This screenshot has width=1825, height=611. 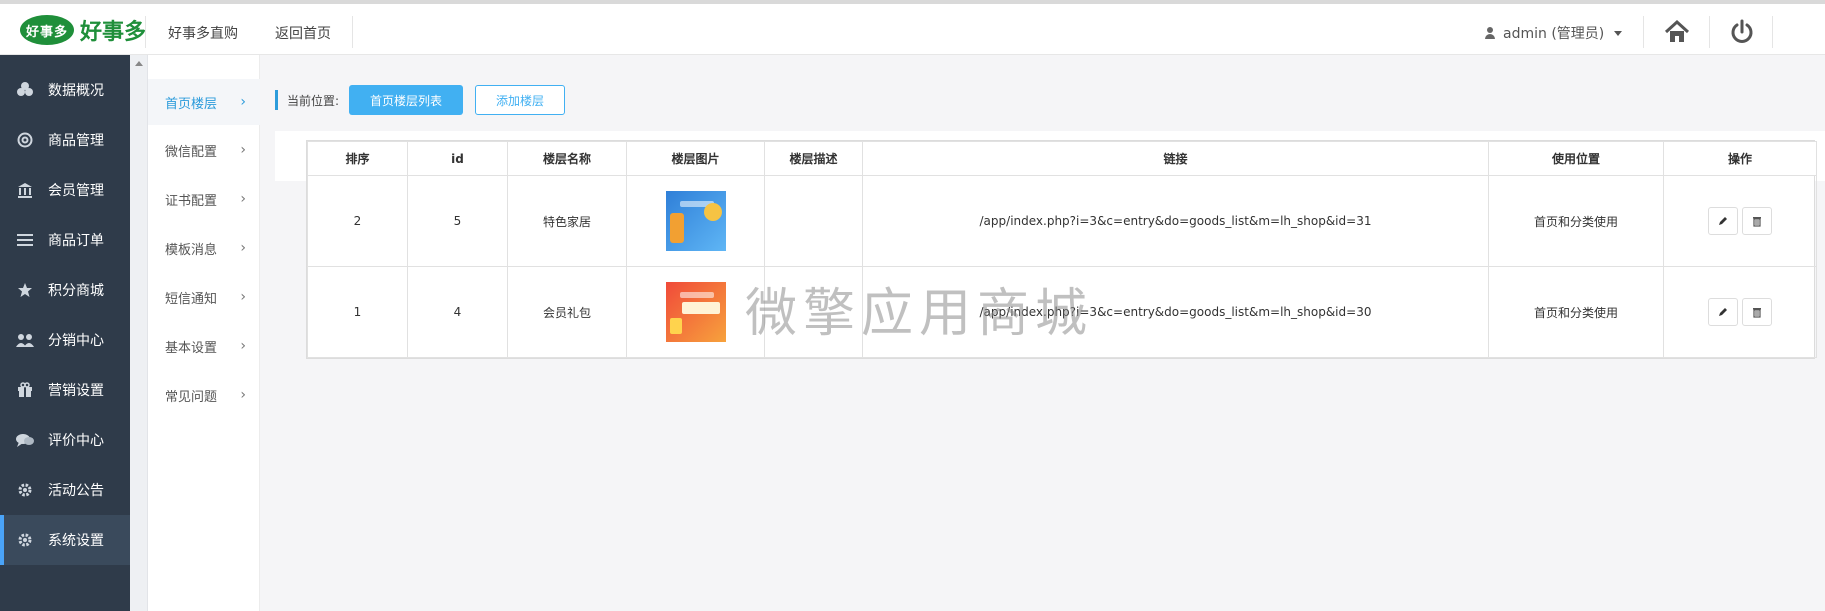 I want to click on product-icon, so click(x=25, y=140).